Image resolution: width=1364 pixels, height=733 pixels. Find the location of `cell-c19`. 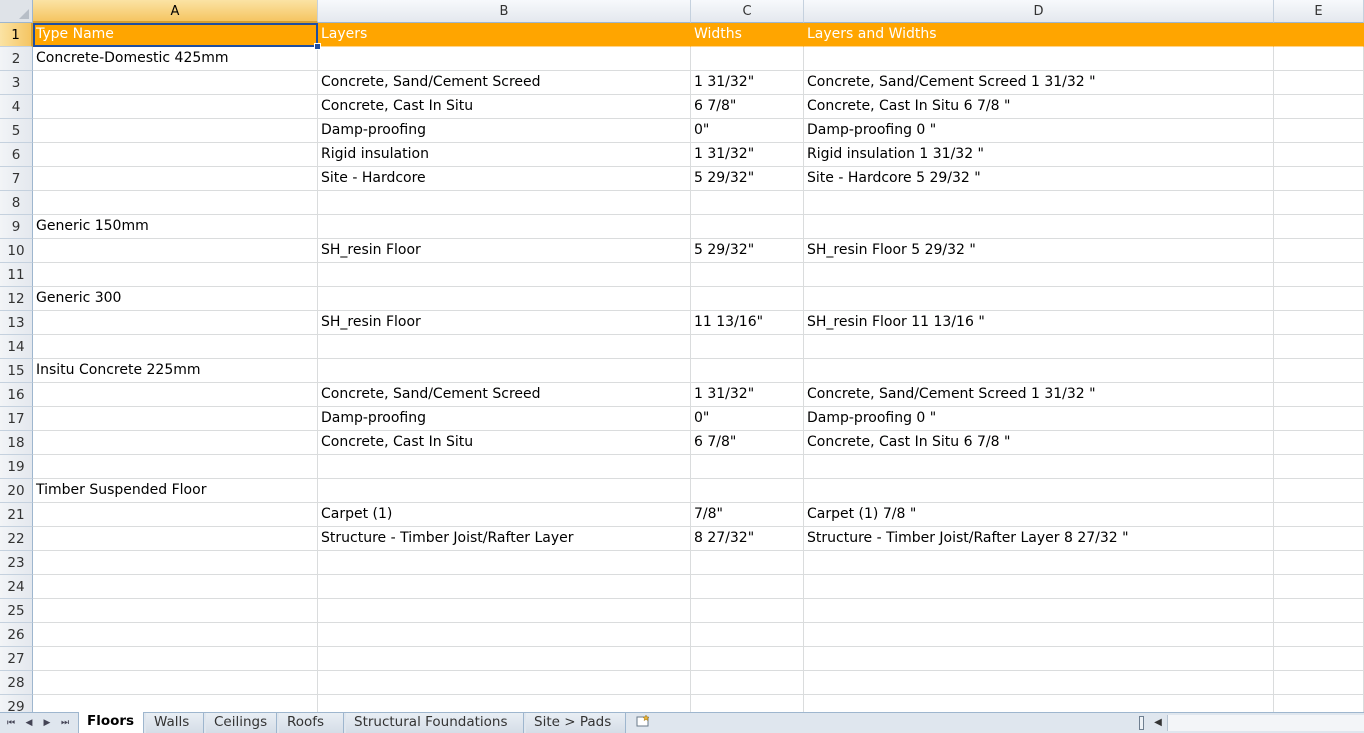

cell-c19 is located at coordinates (747, 467).